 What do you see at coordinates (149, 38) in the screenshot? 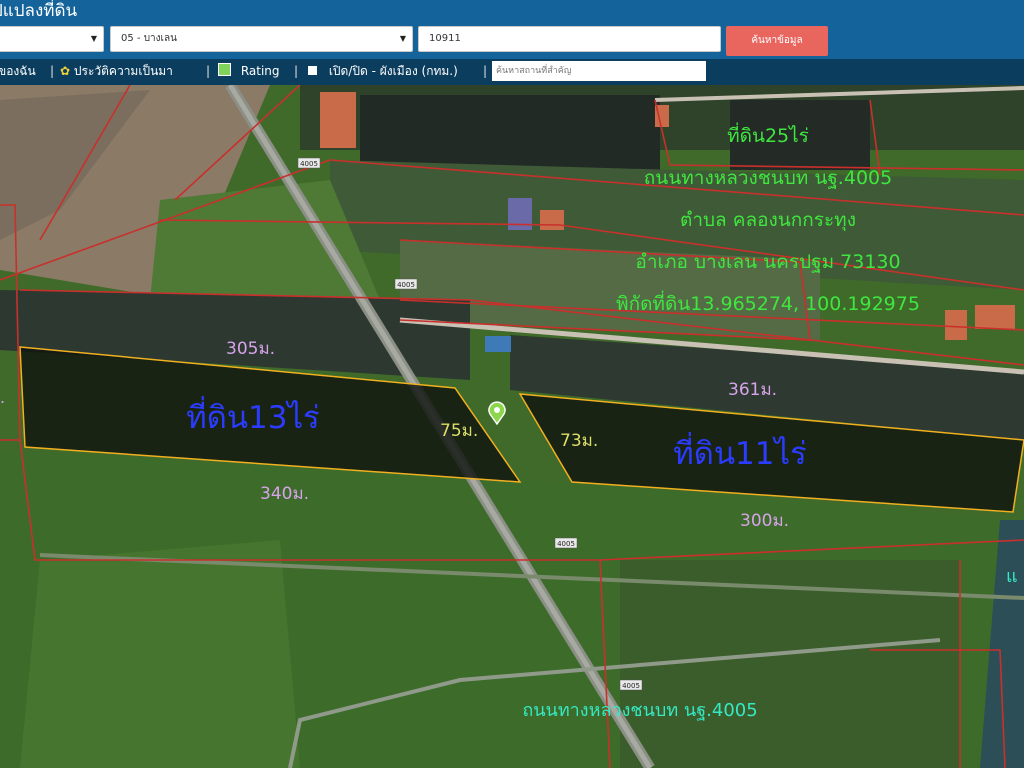
I see `amphoe-select-value: 05 - บางเลน` at bounding box center [149, 38].